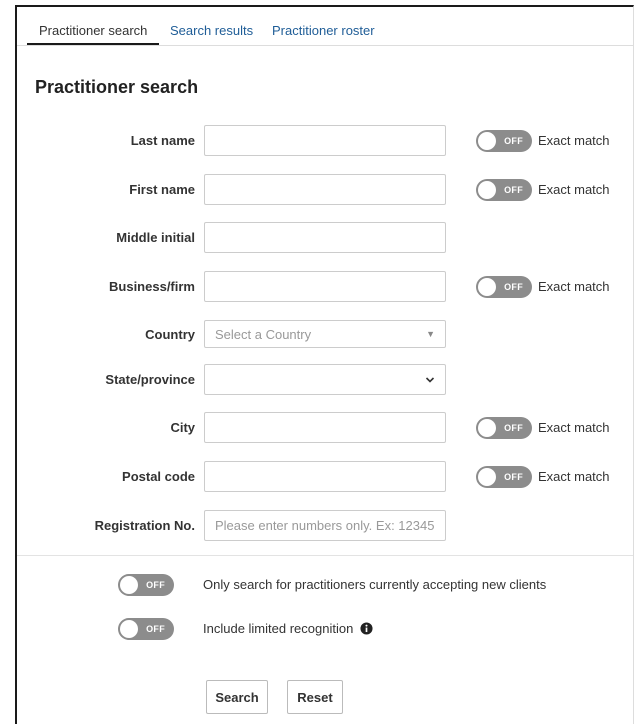 This screenshot has width=638, height=724. I want to click on city-exact-toggle: OFF, so click(504, 428).